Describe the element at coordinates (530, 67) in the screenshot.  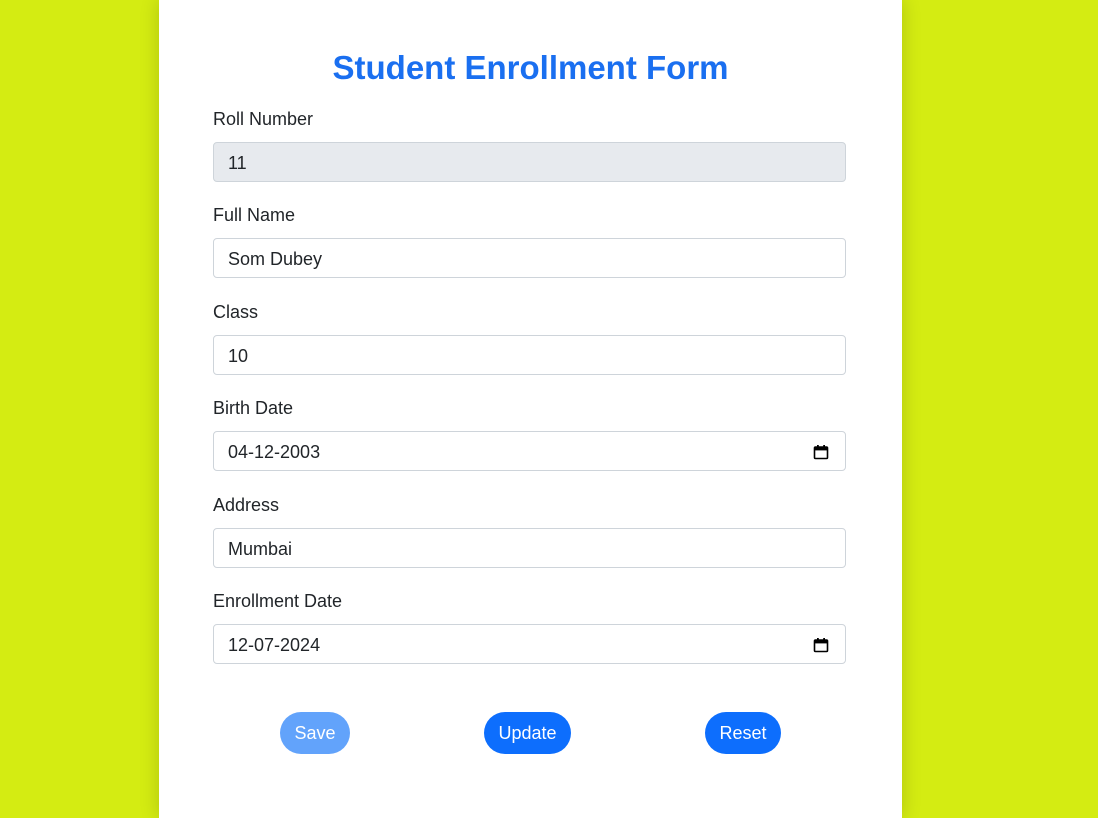
I see `page-title: Student Enrollment Form` at that location.